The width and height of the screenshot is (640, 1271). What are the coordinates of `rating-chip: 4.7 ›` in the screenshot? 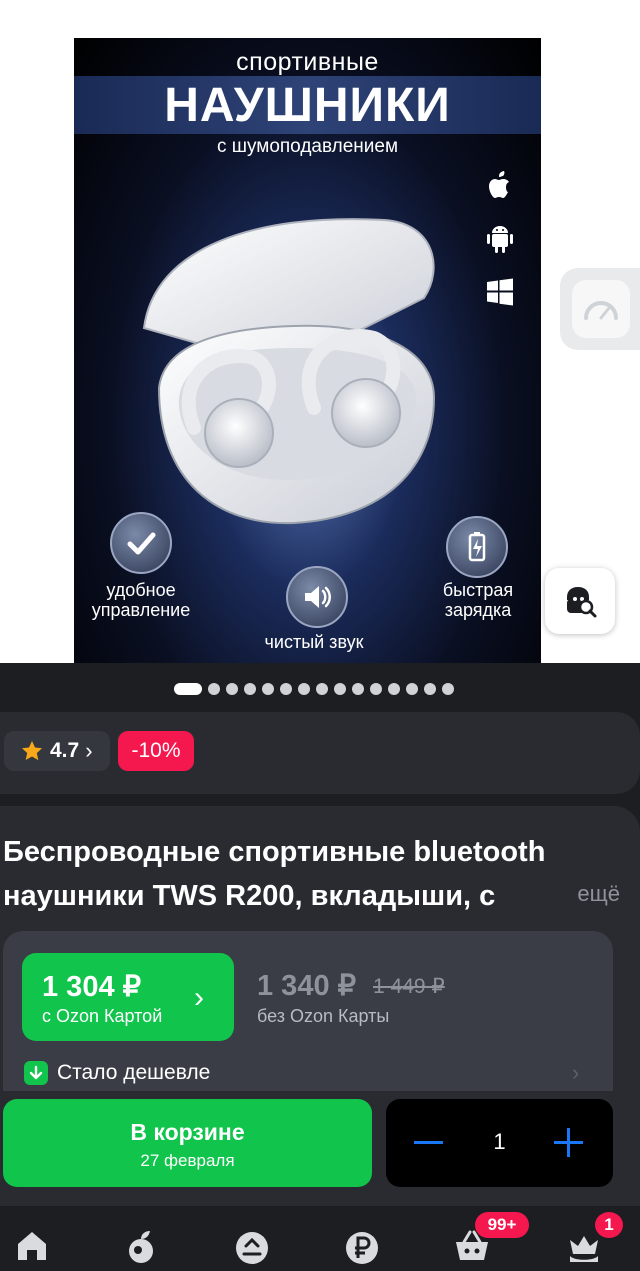 It's located at (57, 751).